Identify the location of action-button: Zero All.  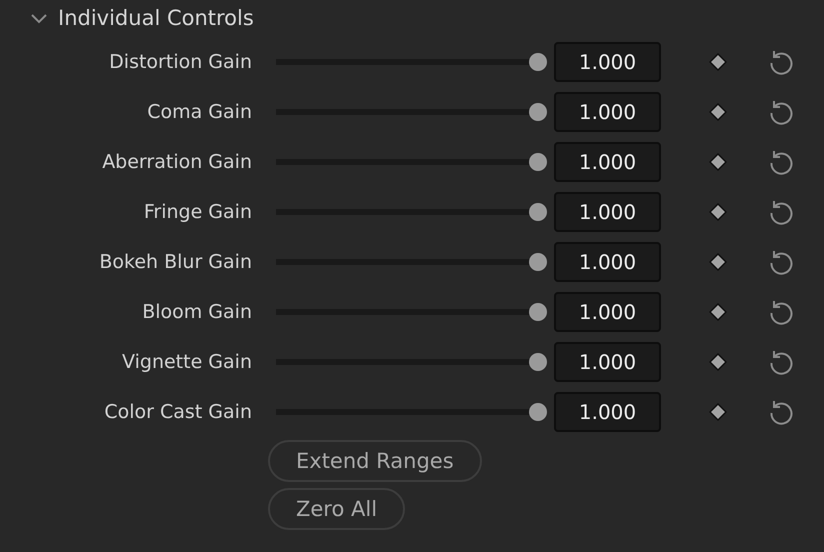
(337, 509).